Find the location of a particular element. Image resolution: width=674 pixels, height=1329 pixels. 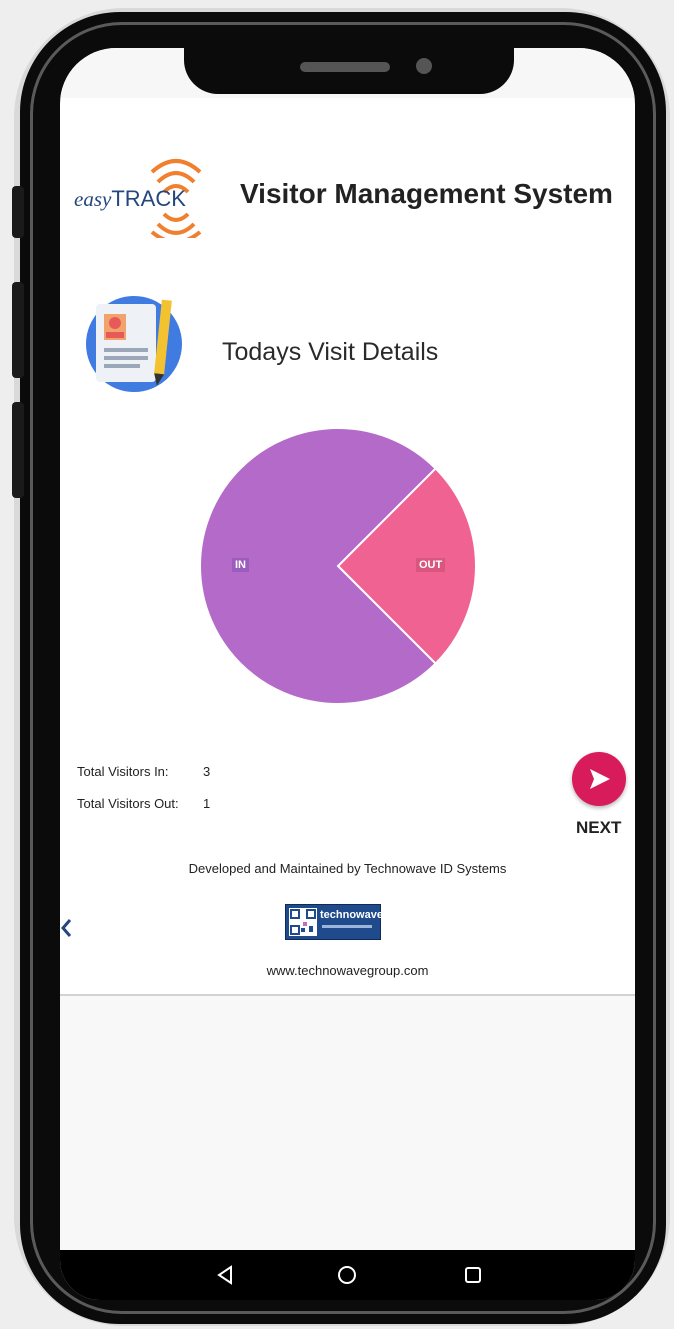

chevron-left-icon is located at coordinates (67, 928).